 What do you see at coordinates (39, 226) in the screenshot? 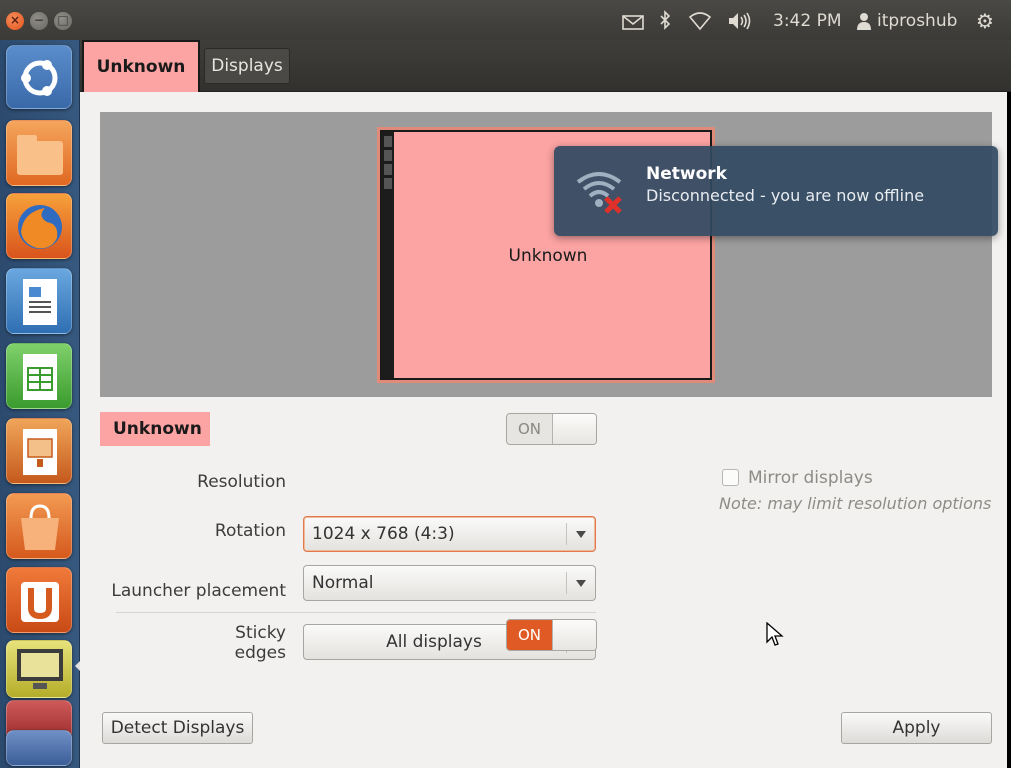
I see `firefox-icon` at bounding box center [39, 226].